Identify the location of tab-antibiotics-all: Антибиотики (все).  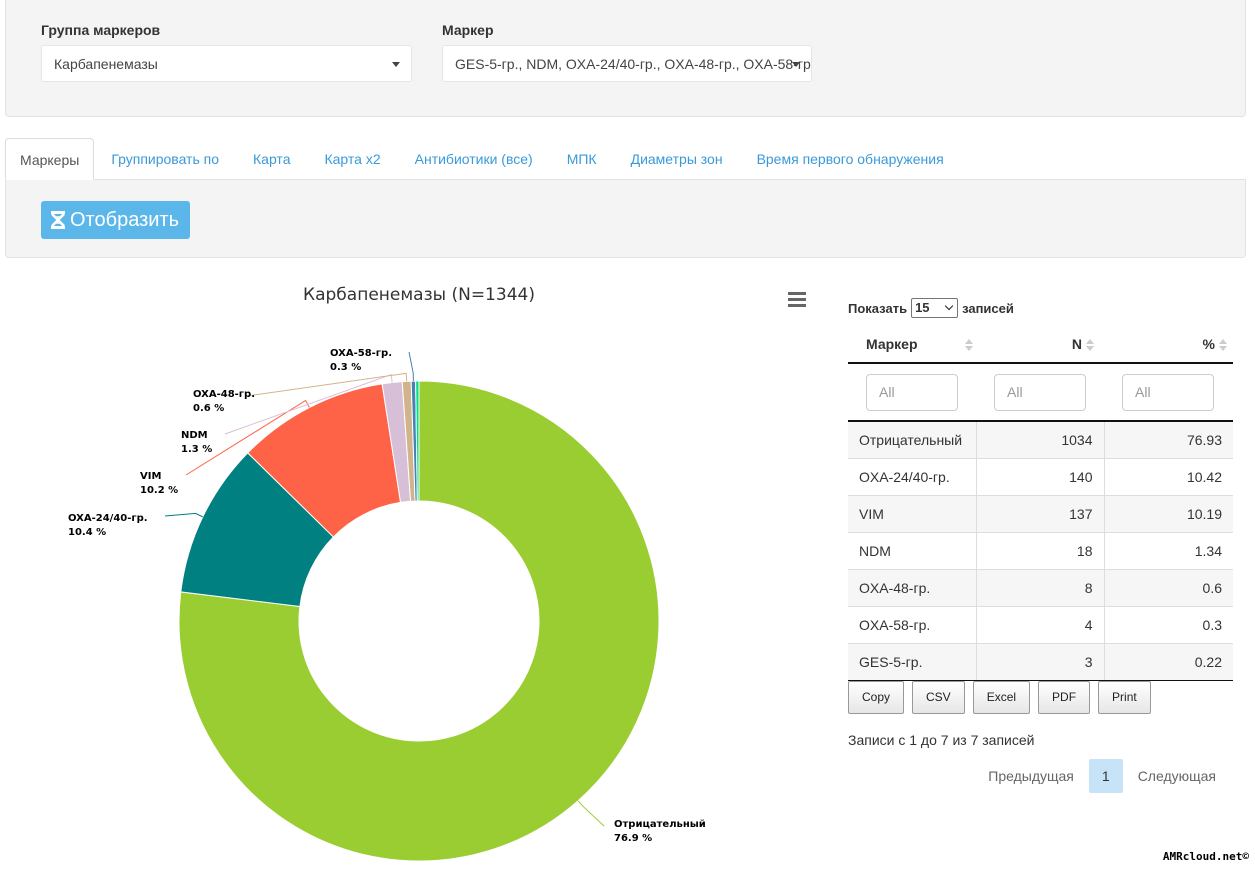
(474, 159).